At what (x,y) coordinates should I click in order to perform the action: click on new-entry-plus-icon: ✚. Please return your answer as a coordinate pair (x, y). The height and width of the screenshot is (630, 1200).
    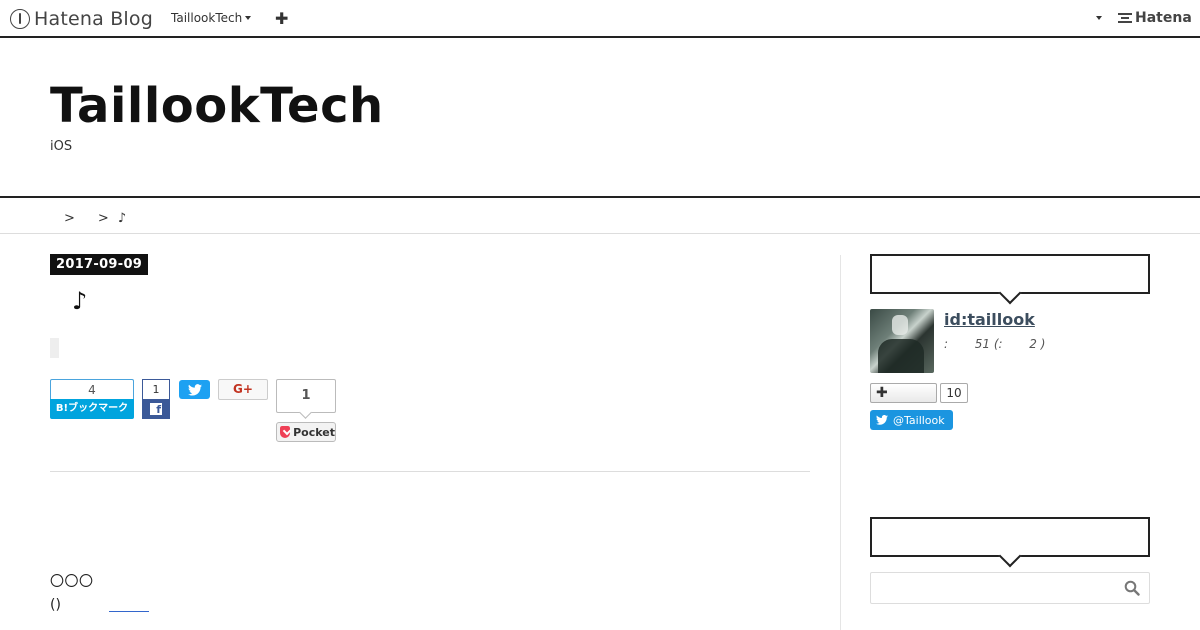
    Looking at the image, I should click on (281, 18).